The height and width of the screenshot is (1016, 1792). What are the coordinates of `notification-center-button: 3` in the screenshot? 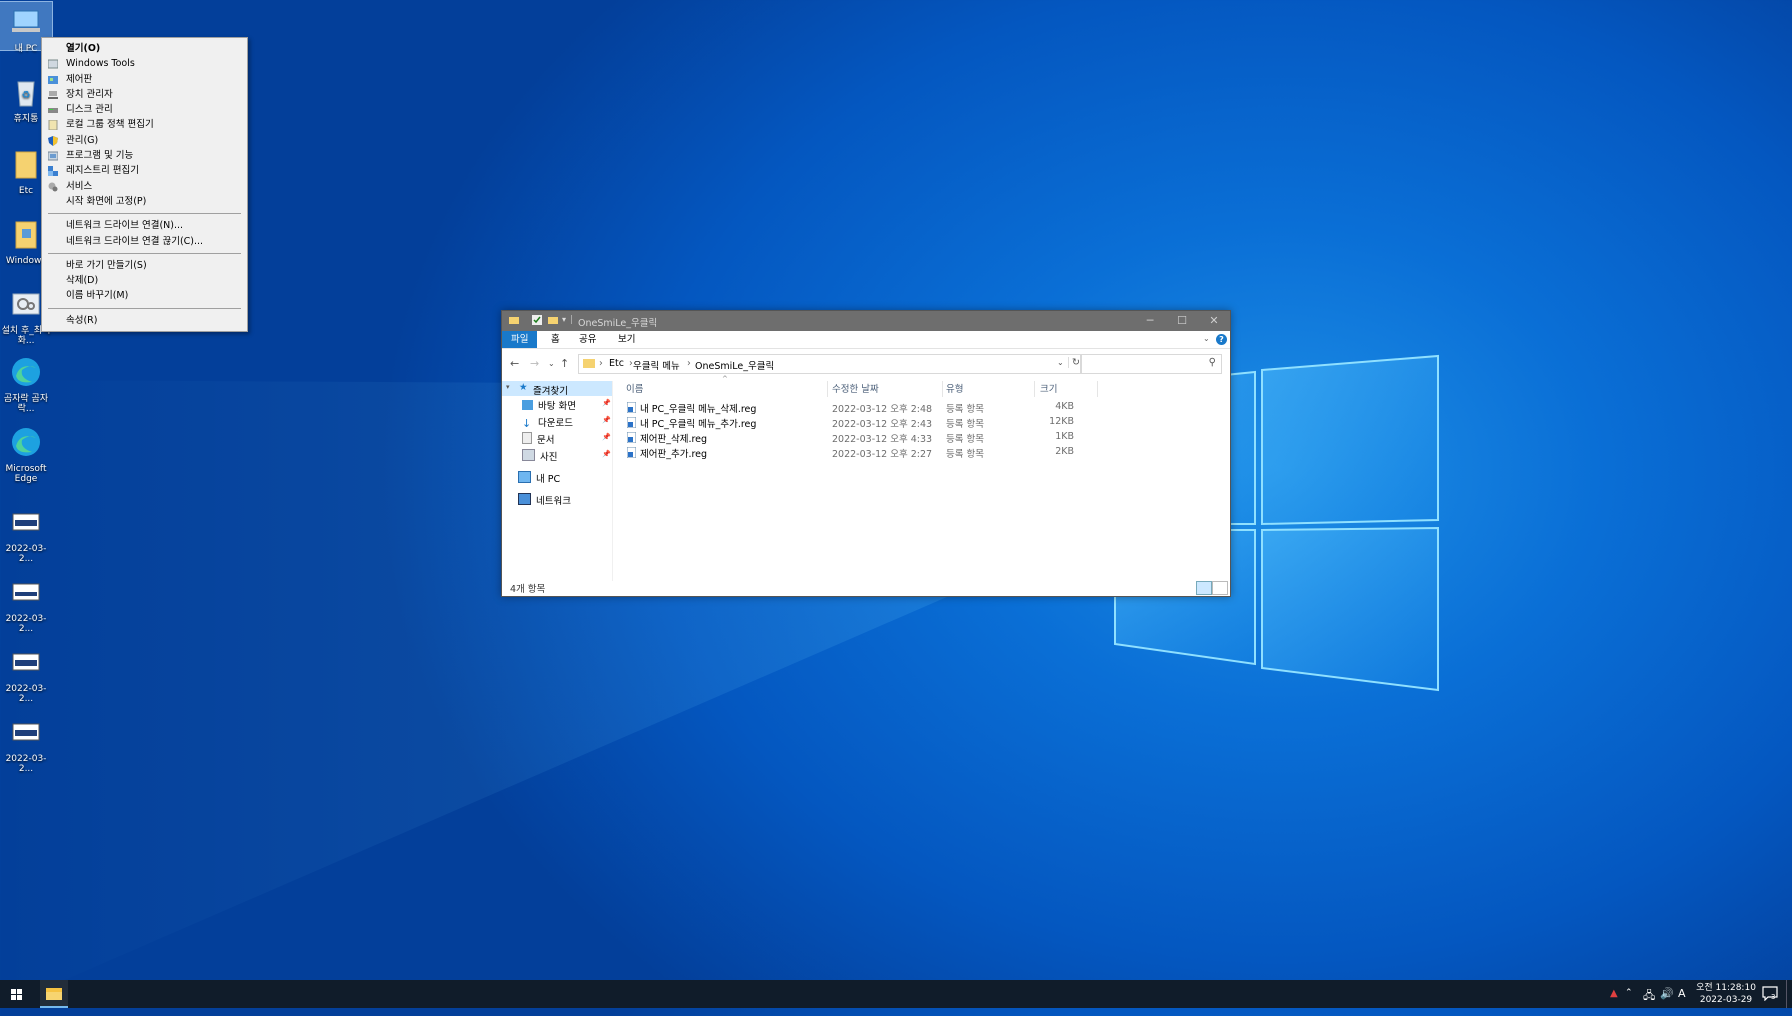 It's located at (1770, 993).